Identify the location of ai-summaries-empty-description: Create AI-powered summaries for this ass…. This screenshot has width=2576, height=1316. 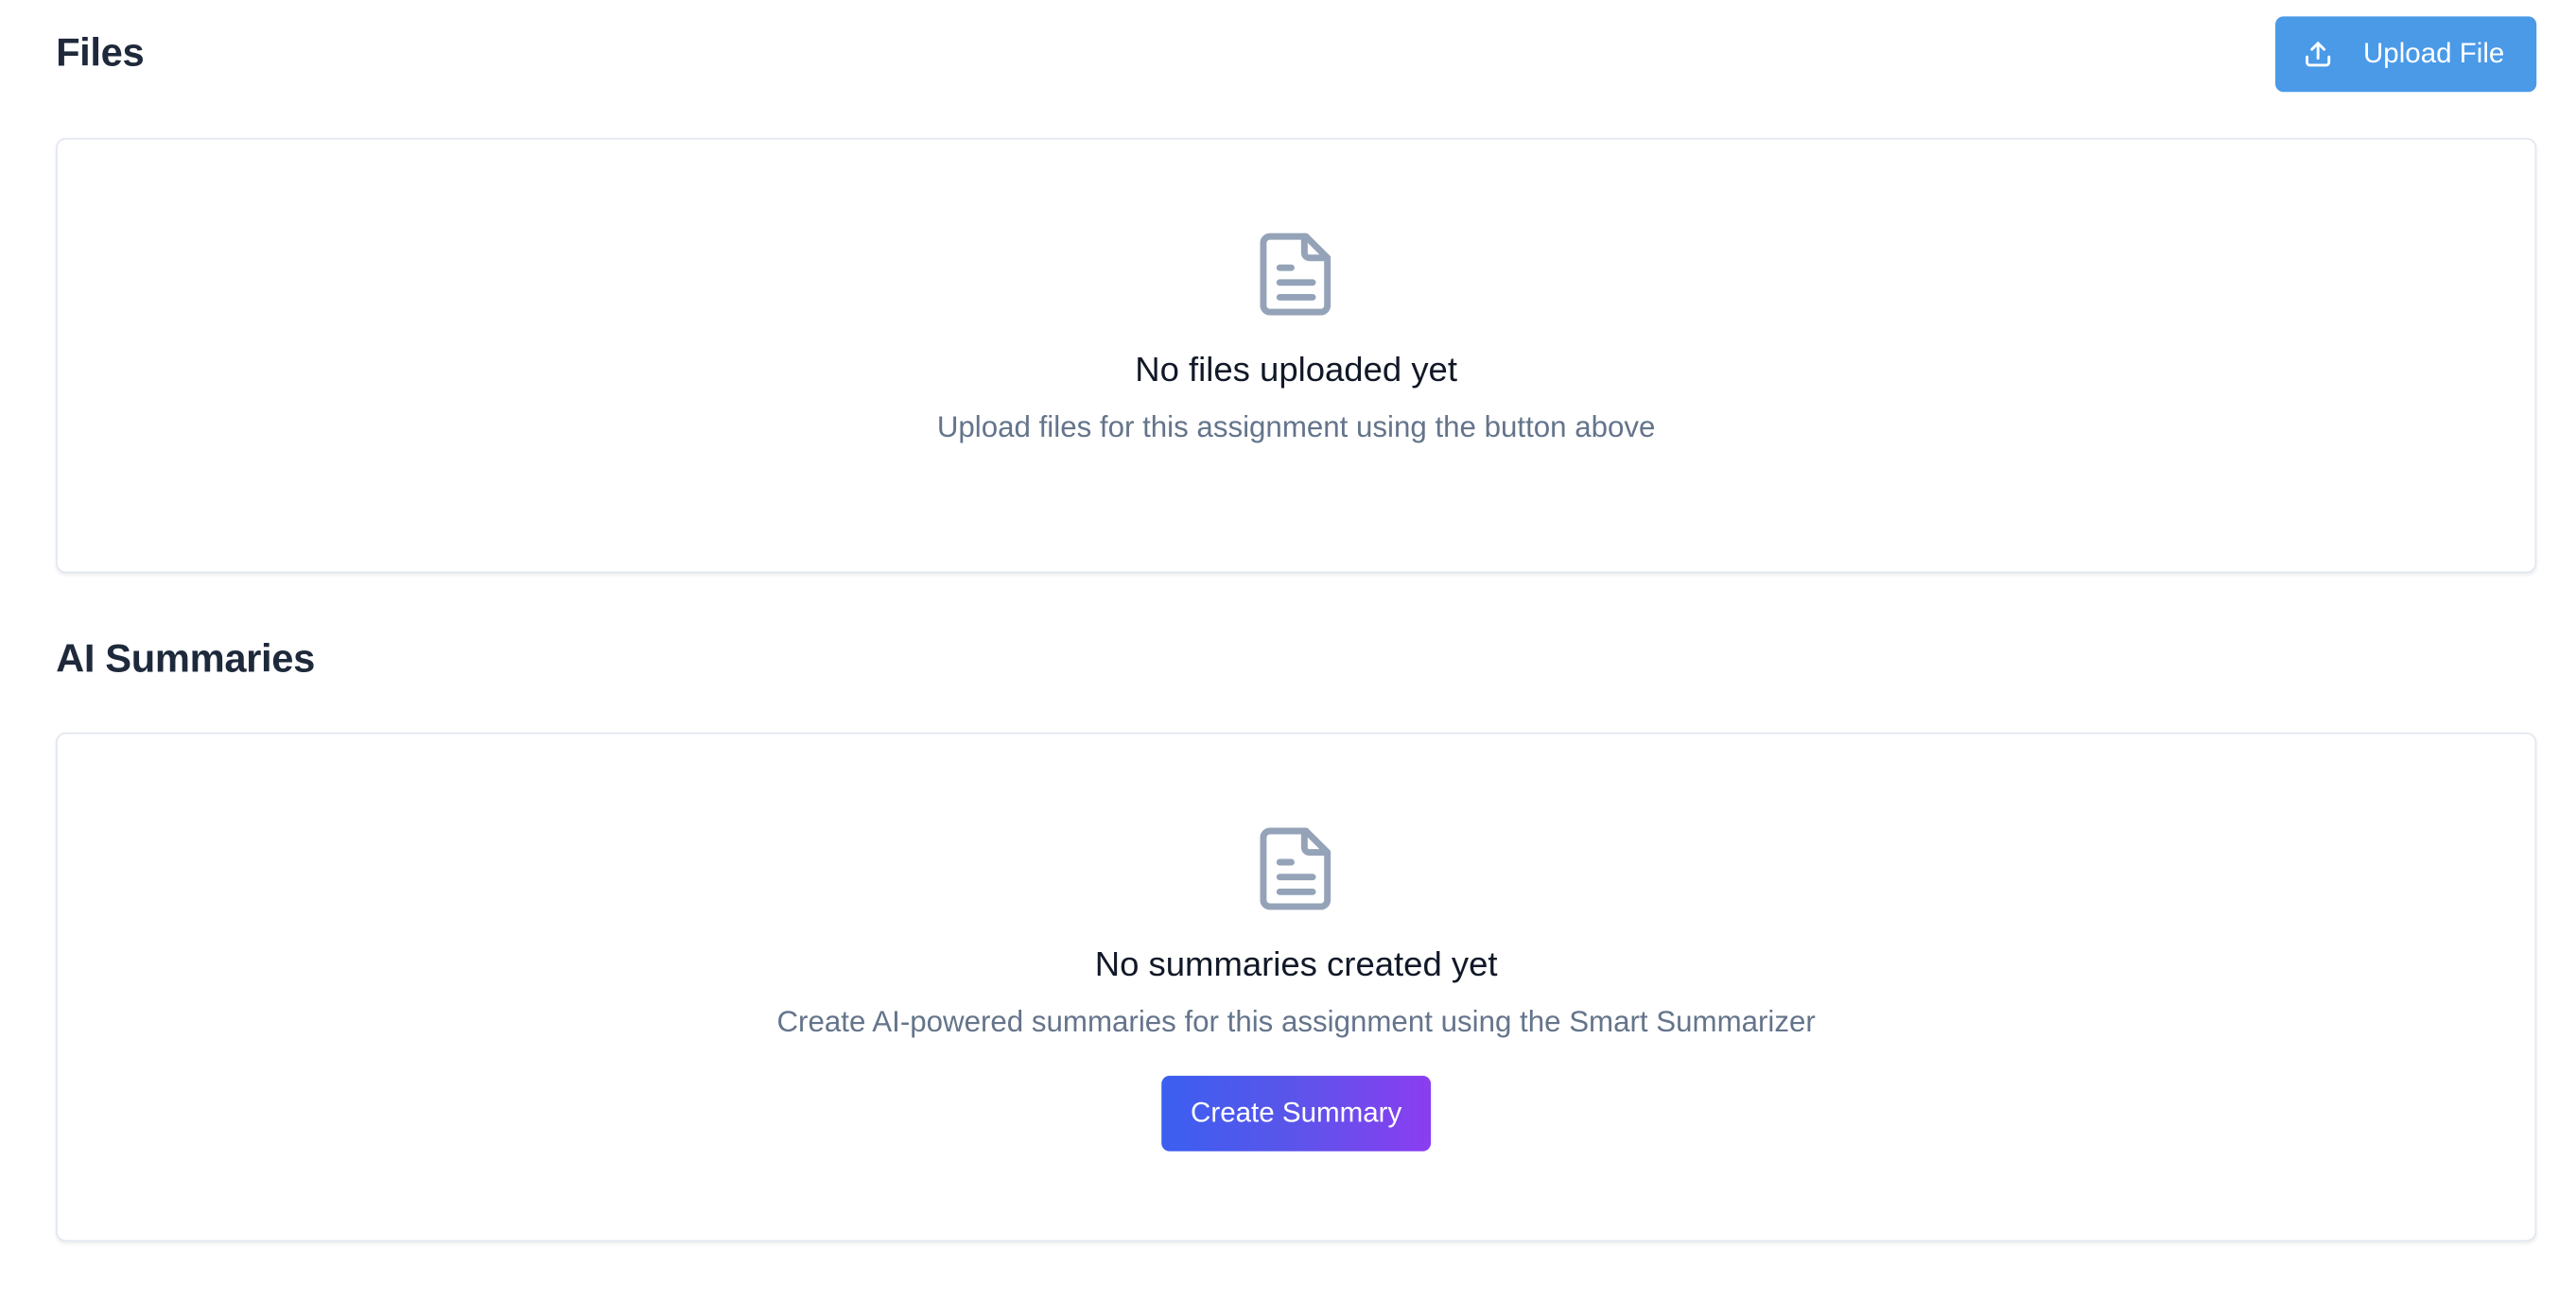
(1296, 1022).